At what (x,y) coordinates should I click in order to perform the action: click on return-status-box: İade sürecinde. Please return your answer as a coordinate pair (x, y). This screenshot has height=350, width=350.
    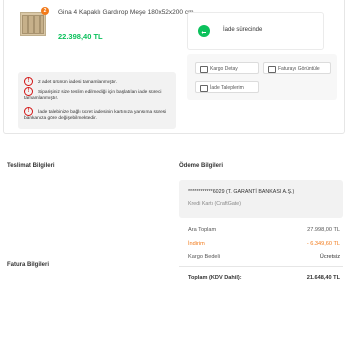
    Looking at the image, I should click on (255, 31).